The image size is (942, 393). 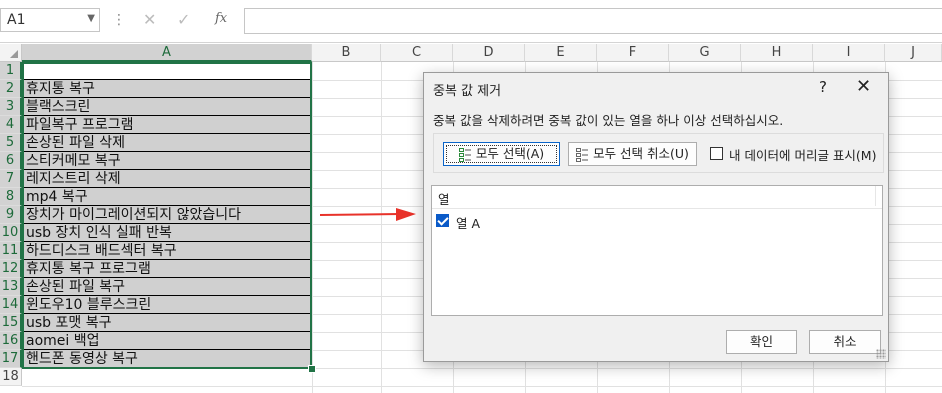 I want to click on chevron-down-icon: ▼, so click(x=91, y=18).